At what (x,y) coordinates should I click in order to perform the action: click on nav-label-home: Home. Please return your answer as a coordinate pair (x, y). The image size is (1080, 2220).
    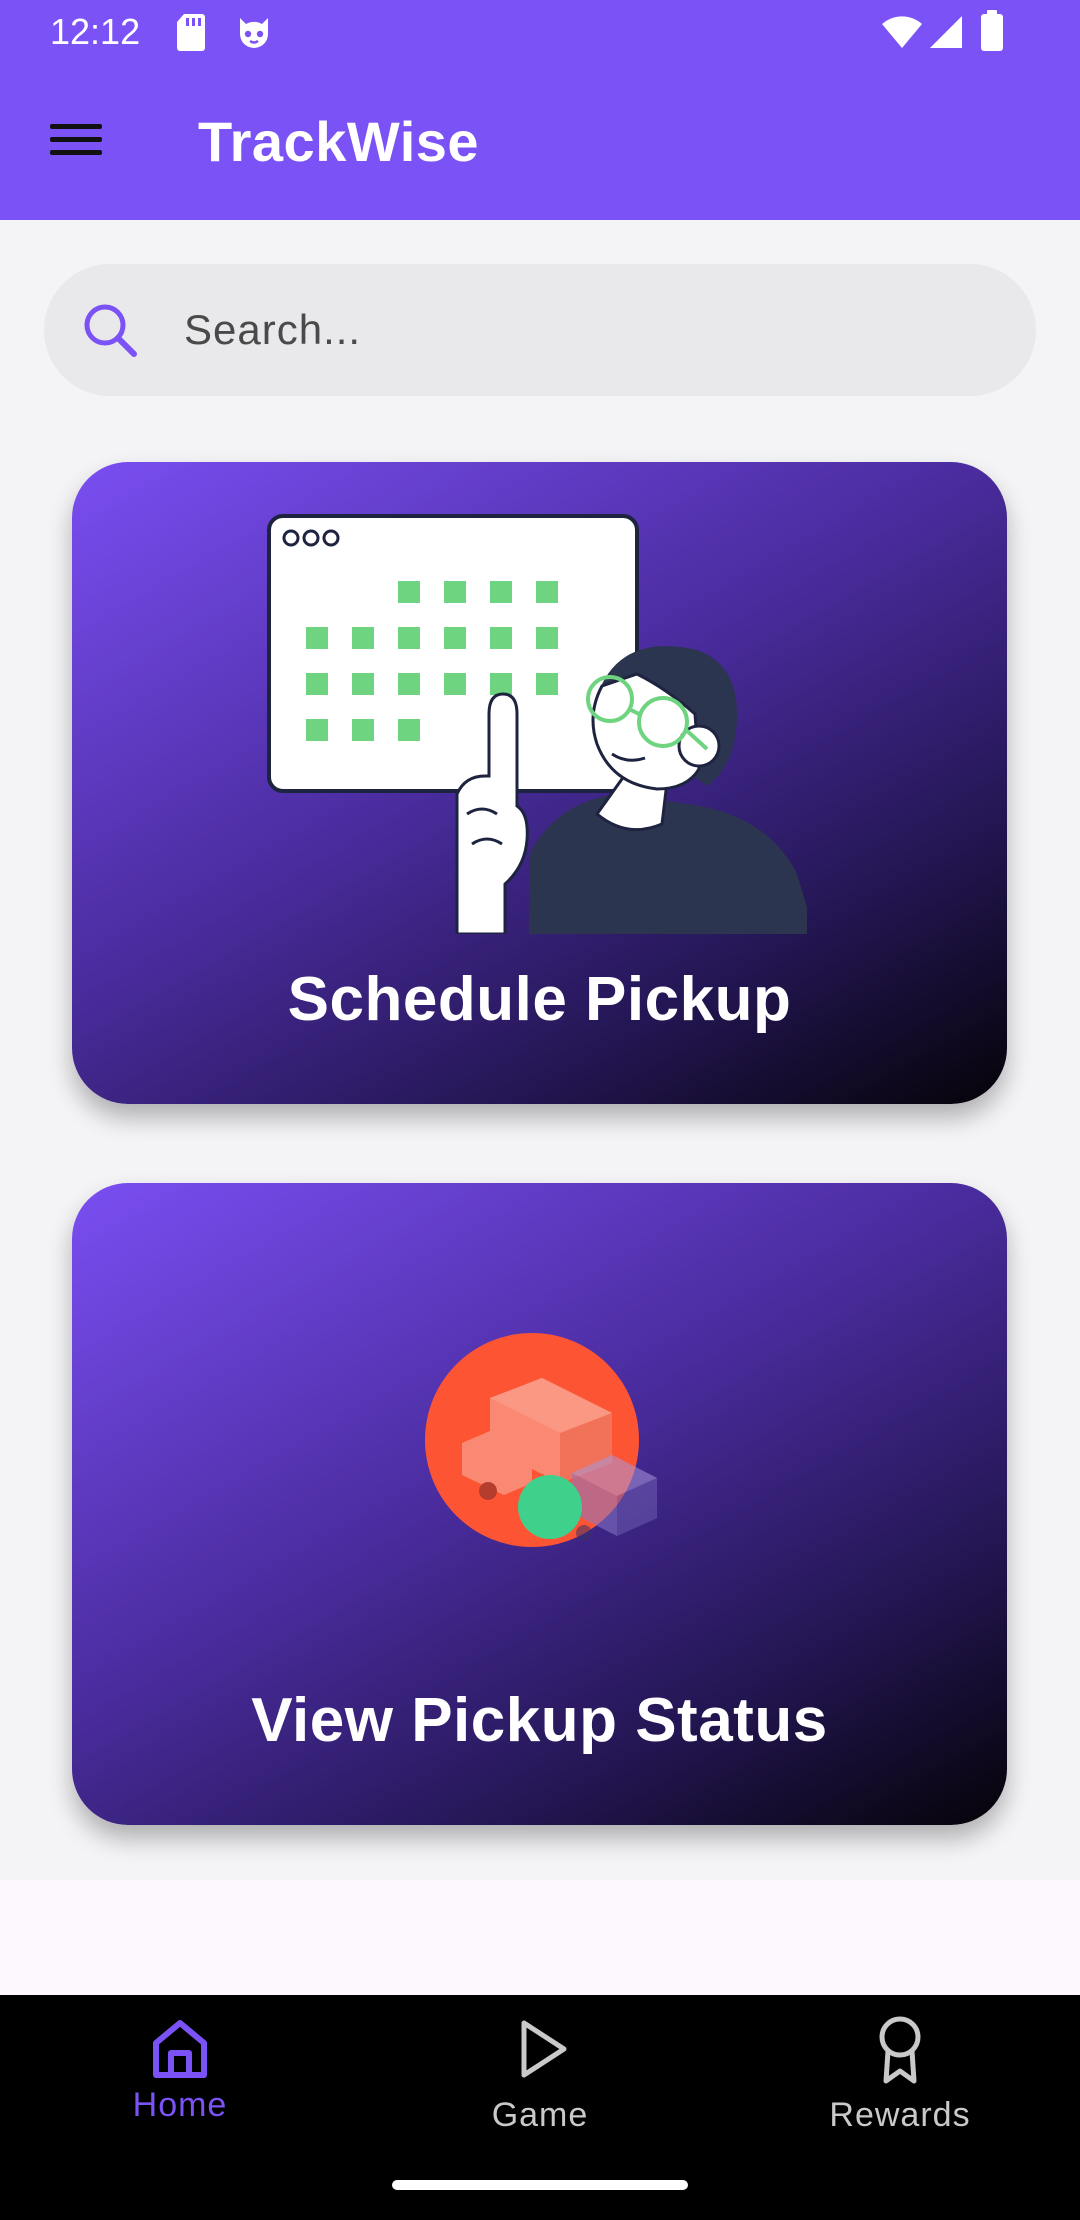
    Looking at the image, I should click on (180, 2105).